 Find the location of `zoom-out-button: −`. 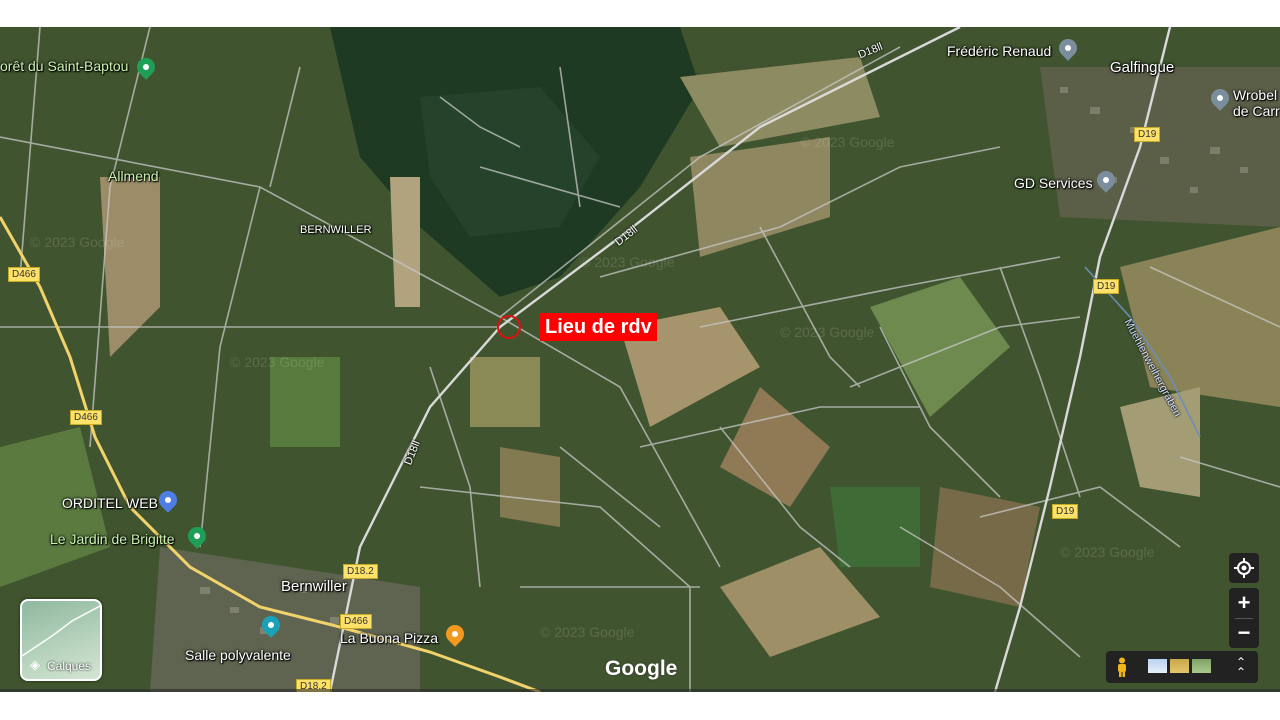

zoom-out-button: − is located at coordinates (1244, 633).